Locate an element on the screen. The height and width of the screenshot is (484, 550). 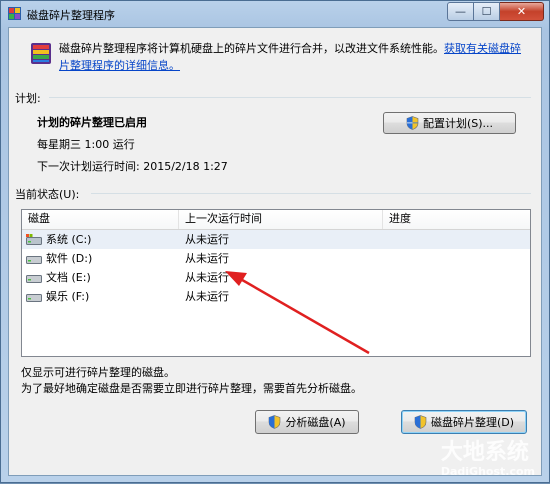
watermark-title: 大地系统 is located at coordinates (484, 452).